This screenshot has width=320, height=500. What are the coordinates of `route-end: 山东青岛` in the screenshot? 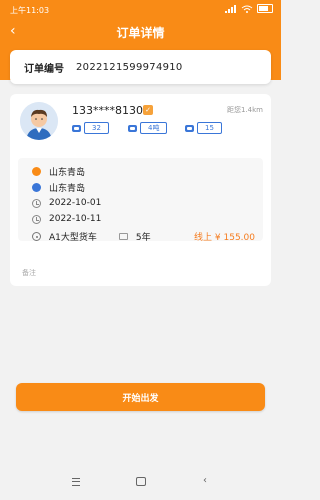 It's located at (67, 189).